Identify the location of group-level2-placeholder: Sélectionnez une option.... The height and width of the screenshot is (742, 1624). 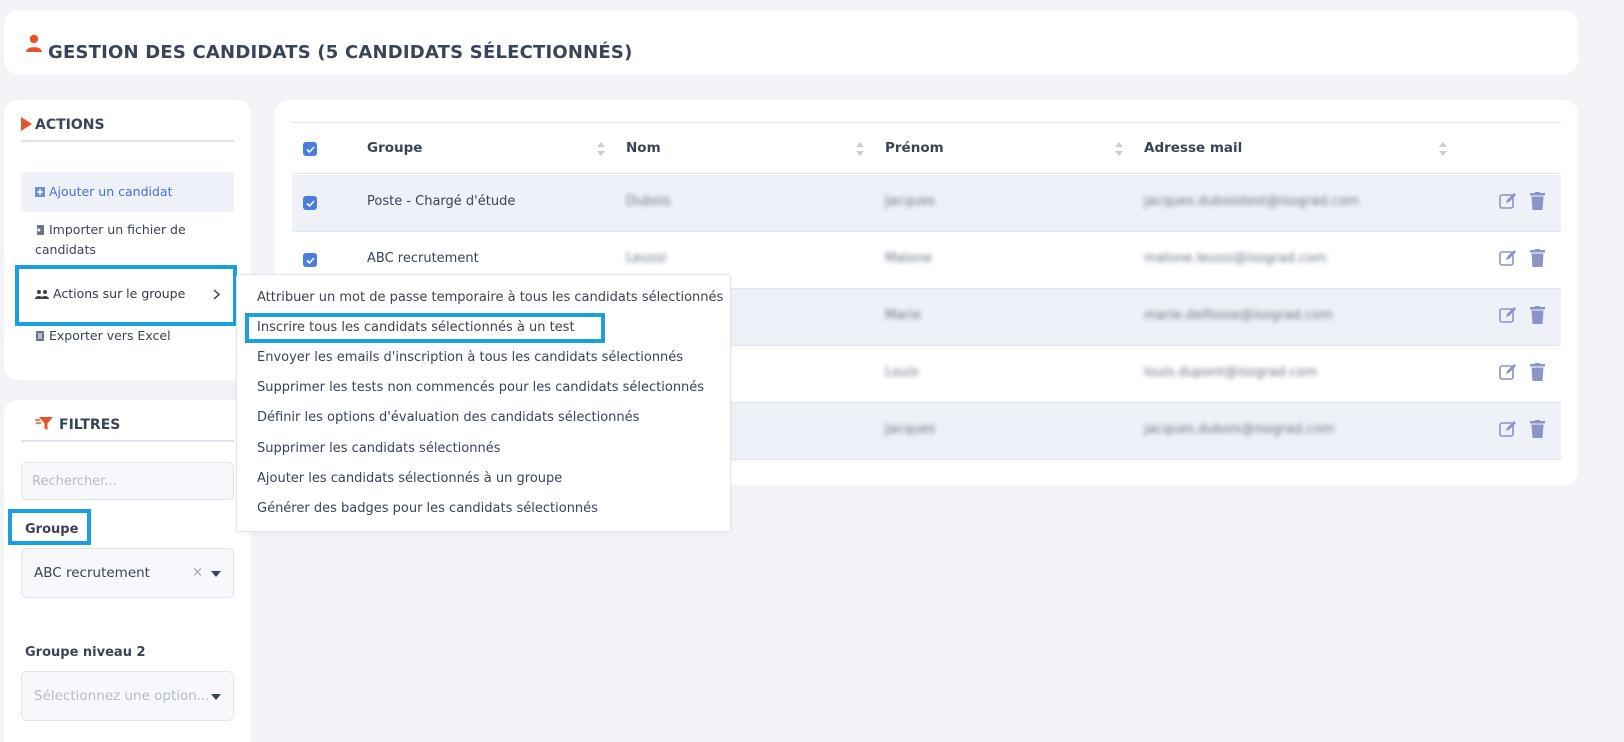
(122, 696).